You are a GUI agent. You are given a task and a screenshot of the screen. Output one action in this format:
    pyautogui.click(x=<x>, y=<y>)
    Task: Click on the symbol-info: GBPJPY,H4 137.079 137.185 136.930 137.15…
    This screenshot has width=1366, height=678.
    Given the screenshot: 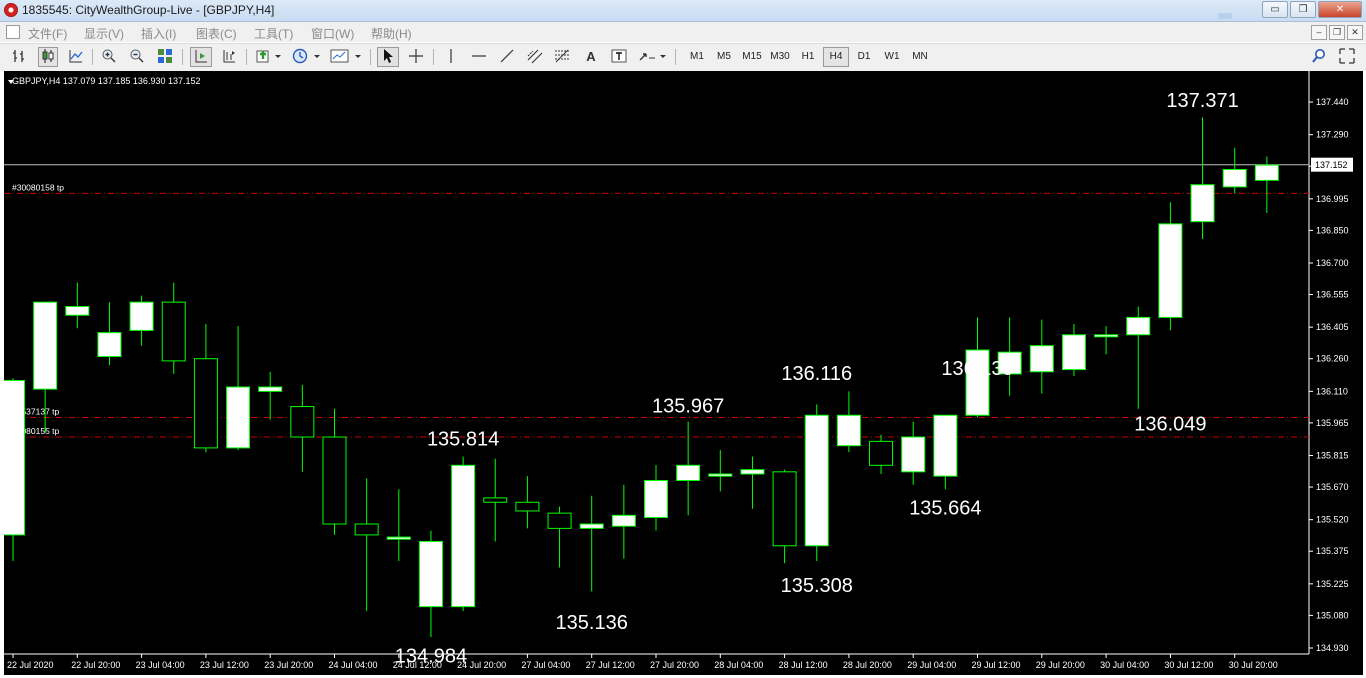 What is the action you would take?
    pyautogui.click(x=106, y=81)
    